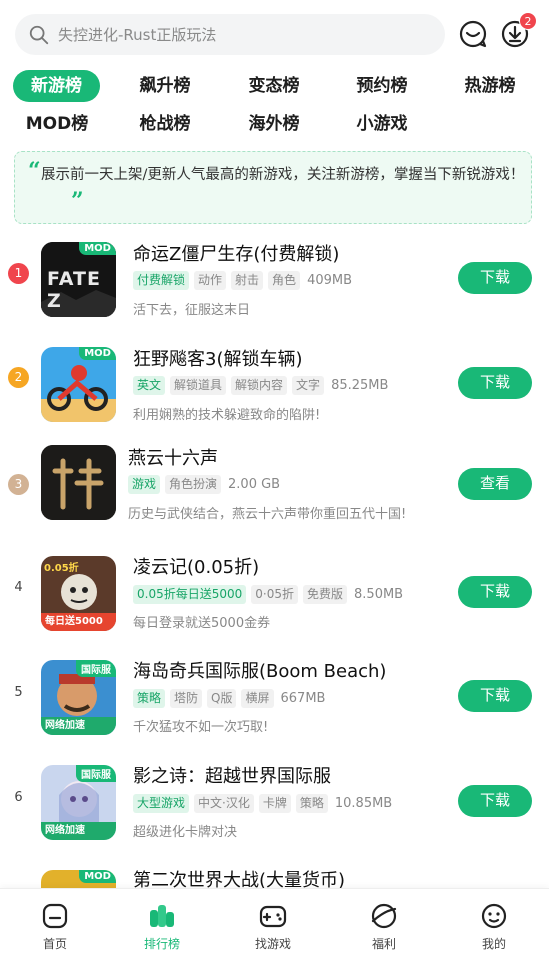  Describe the element at coordinates (379, 594) in the screenshot. I see `file-size: 8.50MB` at that location.